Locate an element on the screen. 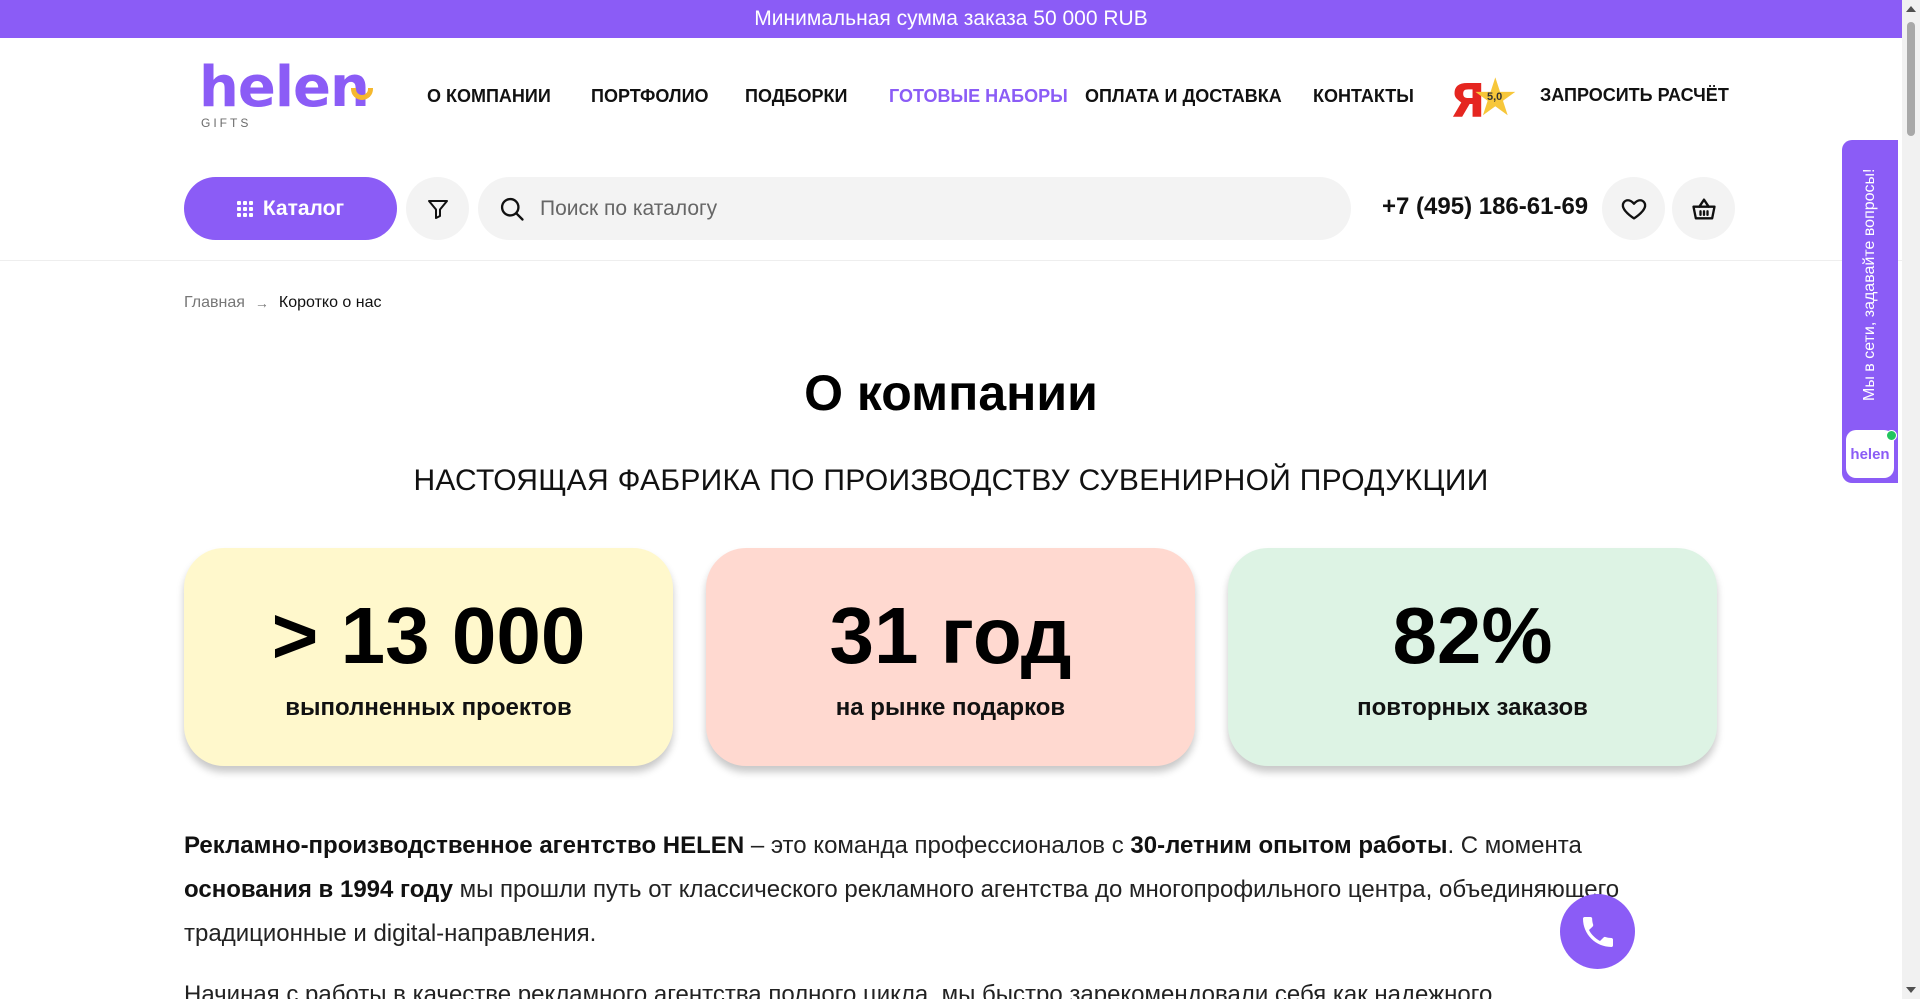  stat-card-years: 31 год на рынке подарков is located at coordinates (950, 657).